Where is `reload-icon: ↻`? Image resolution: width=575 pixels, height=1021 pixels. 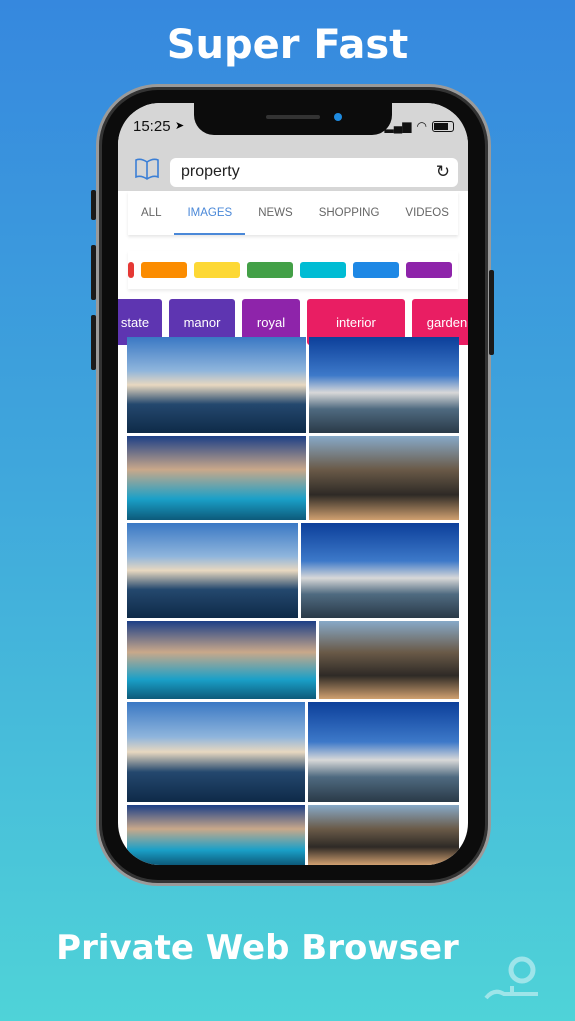
reload-icon: ↻ is located at coordinates (443, 172).